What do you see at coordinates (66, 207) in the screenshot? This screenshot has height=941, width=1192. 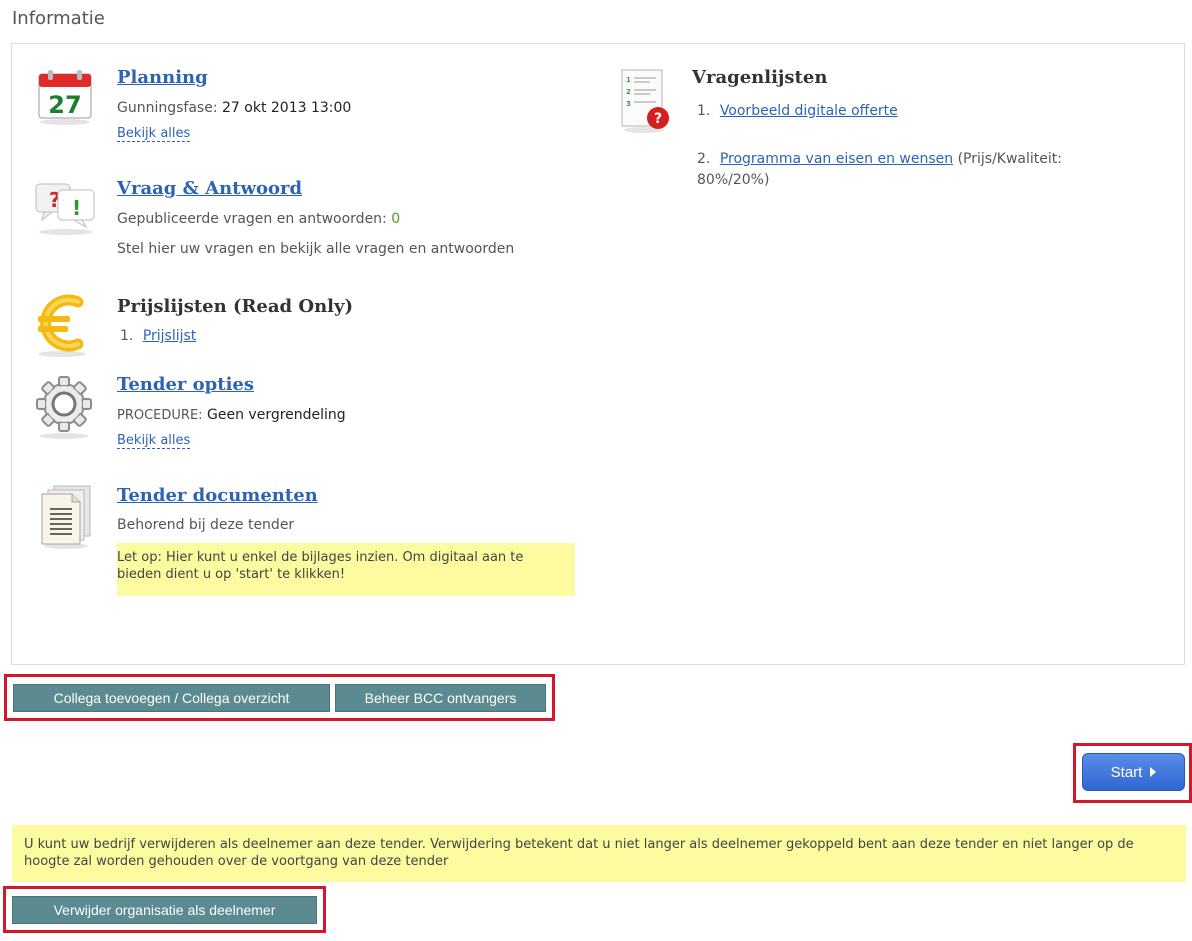 I see `question-answer-icon: ? !` at bounding box center [66, 207].